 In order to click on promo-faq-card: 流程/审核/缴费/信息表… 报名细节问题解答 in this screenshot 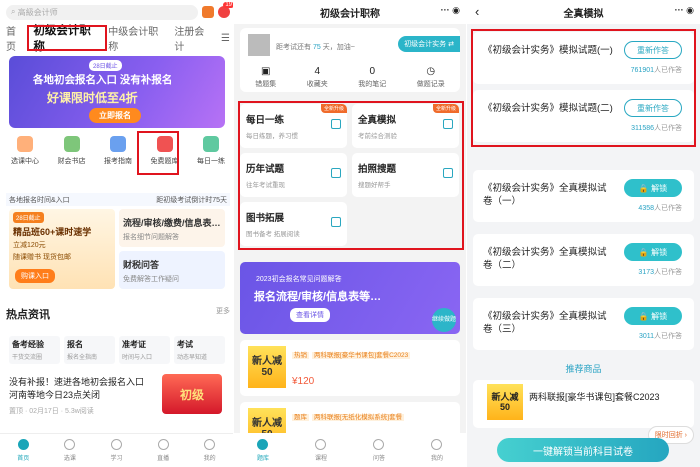, I will do `click(172, 228)`.